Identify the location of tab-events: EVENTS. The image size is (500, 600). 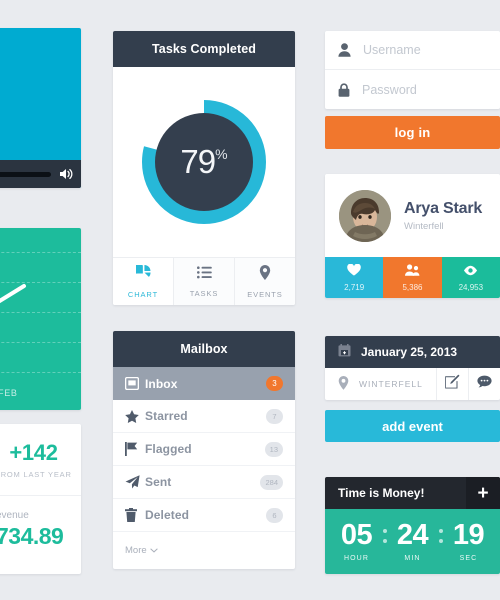
(265, 281).